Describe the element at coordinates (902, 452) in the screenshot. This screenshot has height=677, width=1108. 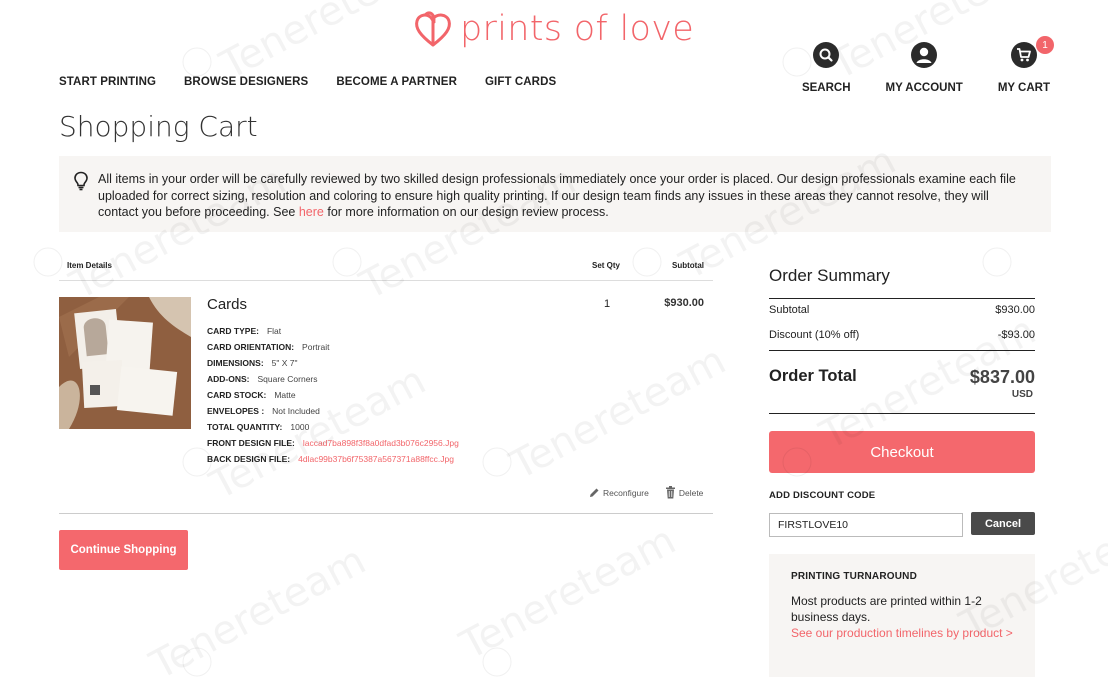
I see `checkout-button: Checkout` at that location.